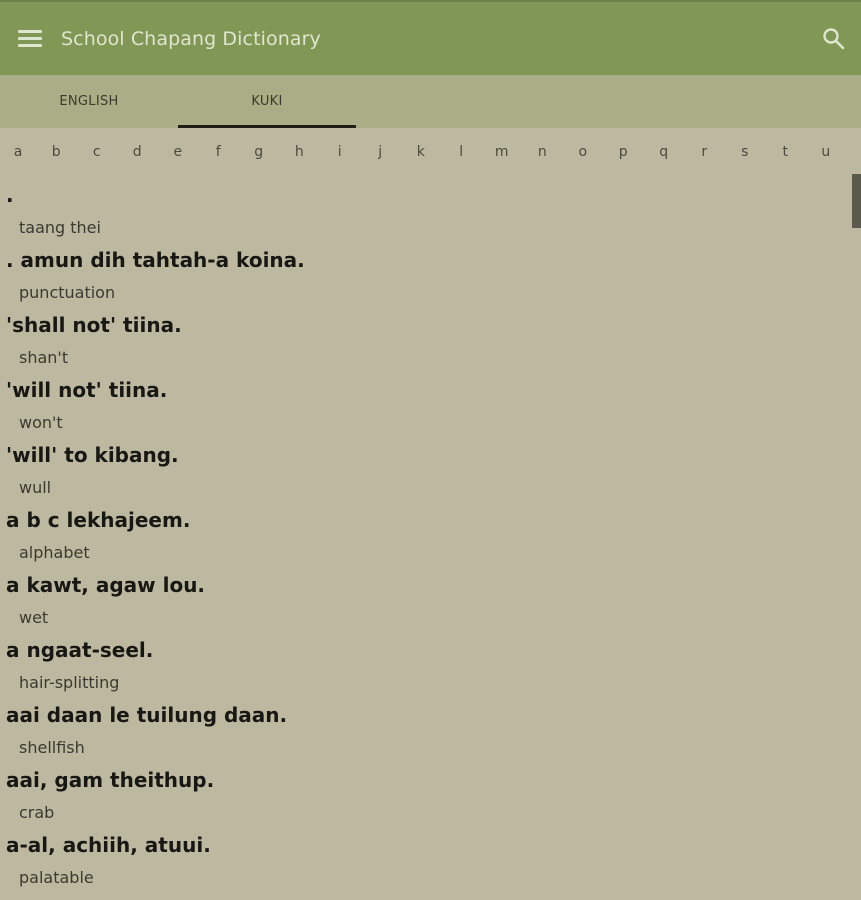 The height and width of the screenshot is (900, 861). What do you see at coordinates (426, 468) in the screenshot?
I see `list-item: 'will' to kibang. wull` at bounding box center [426, 468].